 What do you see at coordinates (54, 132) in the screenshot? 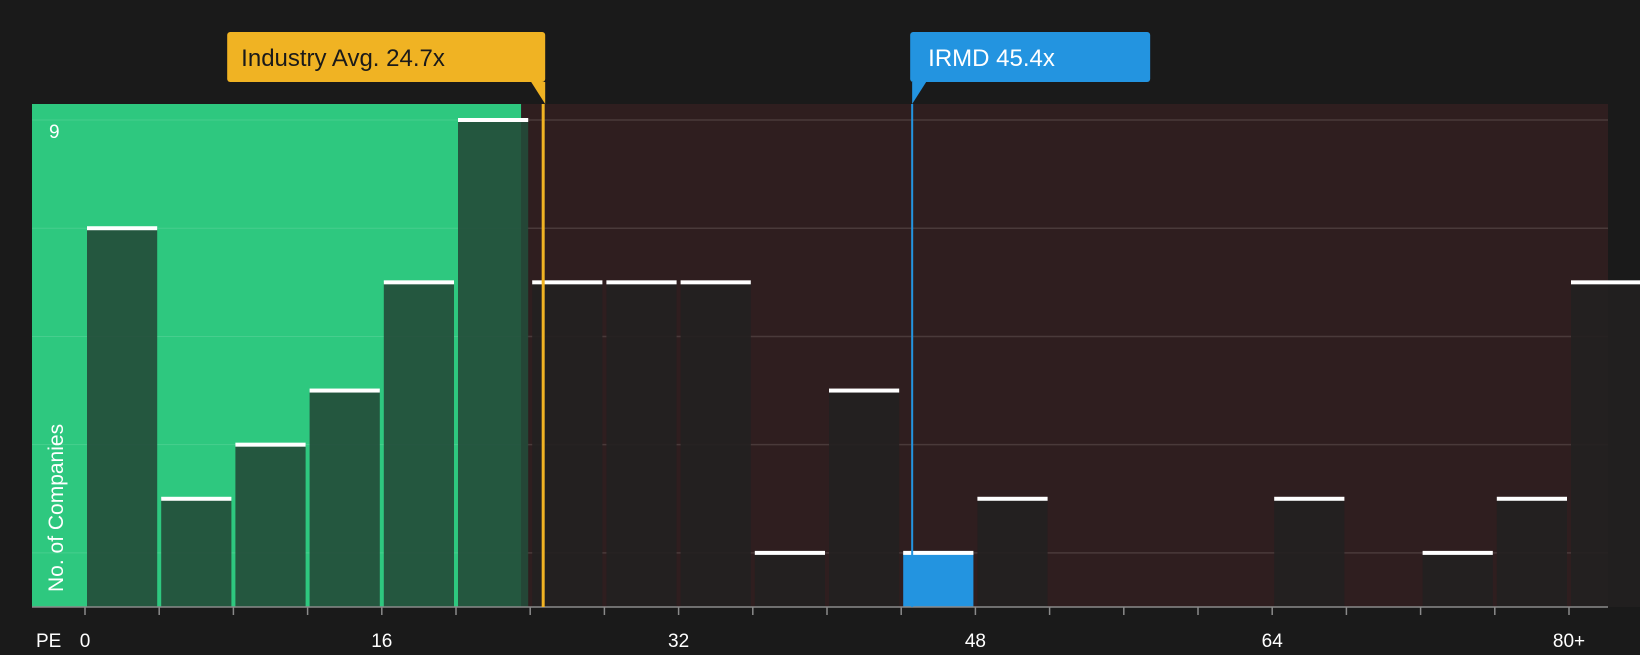
I see `y-axis-top-tick-label: 9` at bounding box center [54, 132].